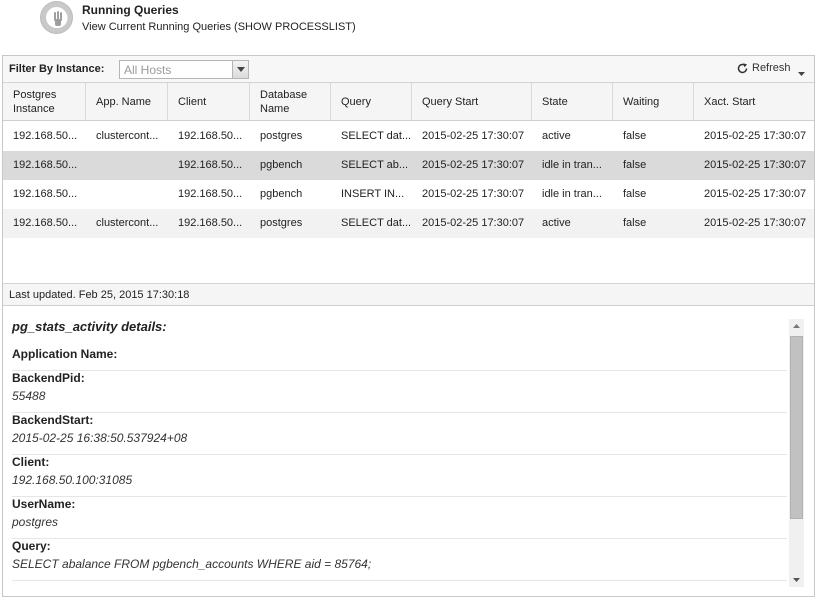 The height and width of the screenshot is (600, 818). I want to click on details-title: pg_stats_activity details:, so click(89, 326).